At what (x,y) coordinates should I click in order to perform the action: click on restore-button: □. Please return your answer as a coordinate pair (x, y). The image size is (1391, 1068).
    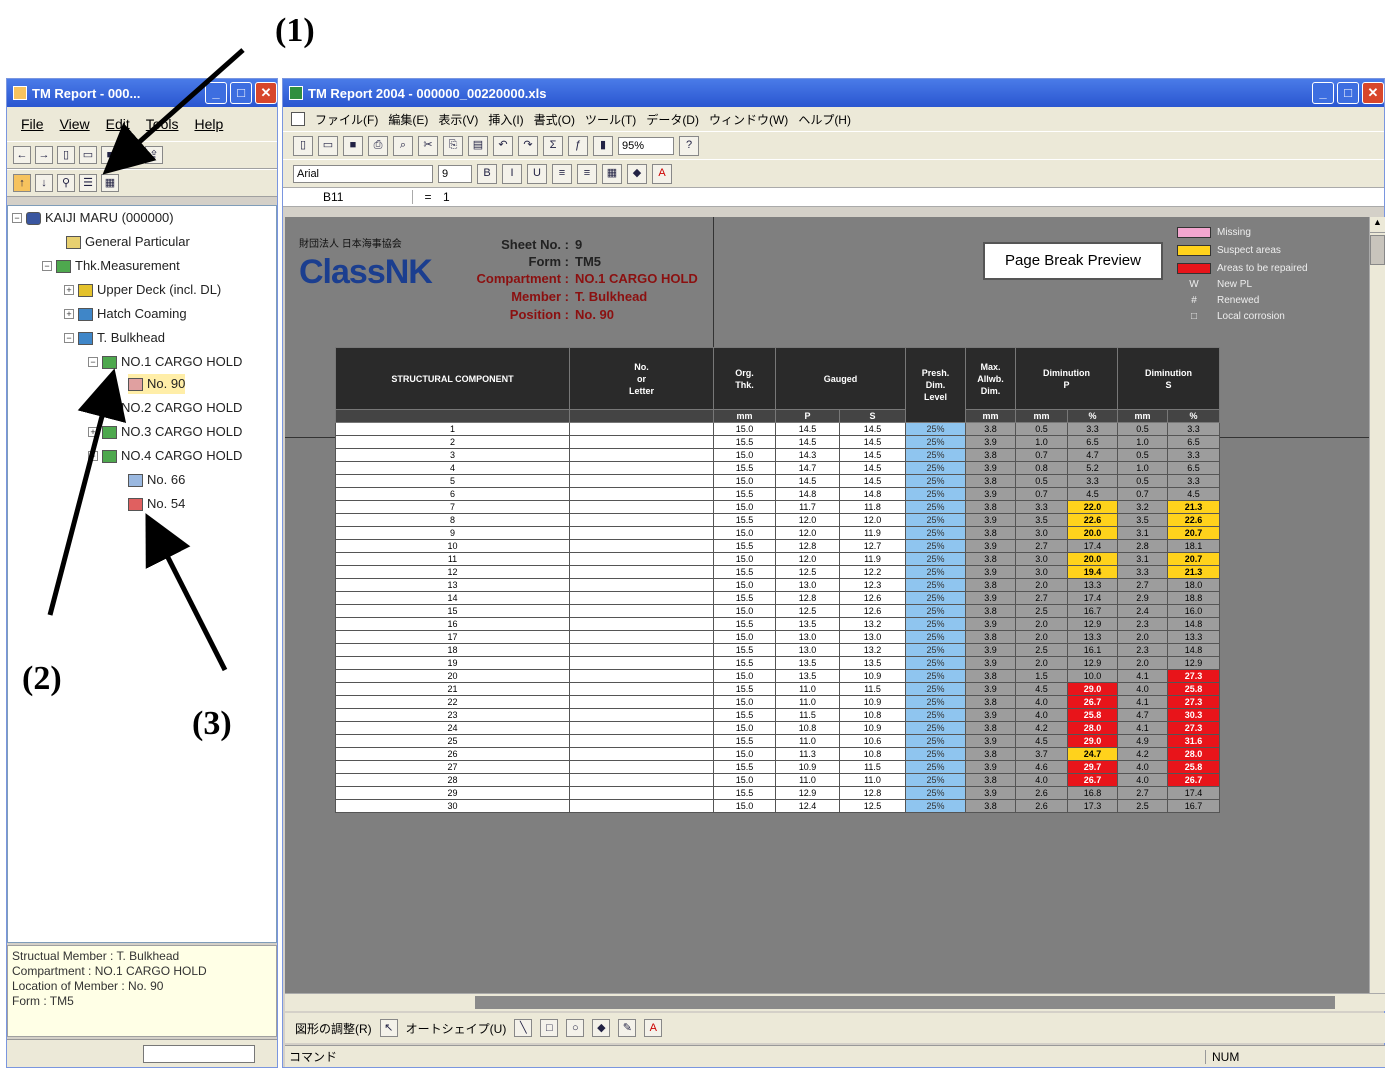
    Looking at the image, I should click on (1348, 93).